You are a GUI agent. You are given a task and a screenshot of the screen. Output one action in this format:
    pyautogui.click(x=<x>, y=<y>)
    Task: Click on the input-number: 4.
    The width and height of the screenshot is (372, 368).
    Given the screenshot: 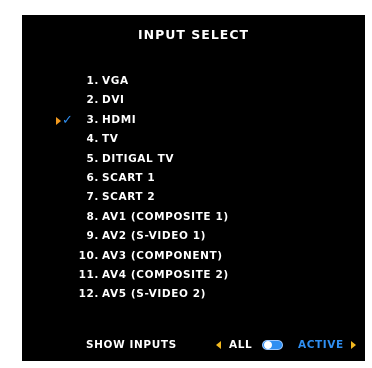 What is the action you would take?
    pyautogui.click(x=92, y=139)
    